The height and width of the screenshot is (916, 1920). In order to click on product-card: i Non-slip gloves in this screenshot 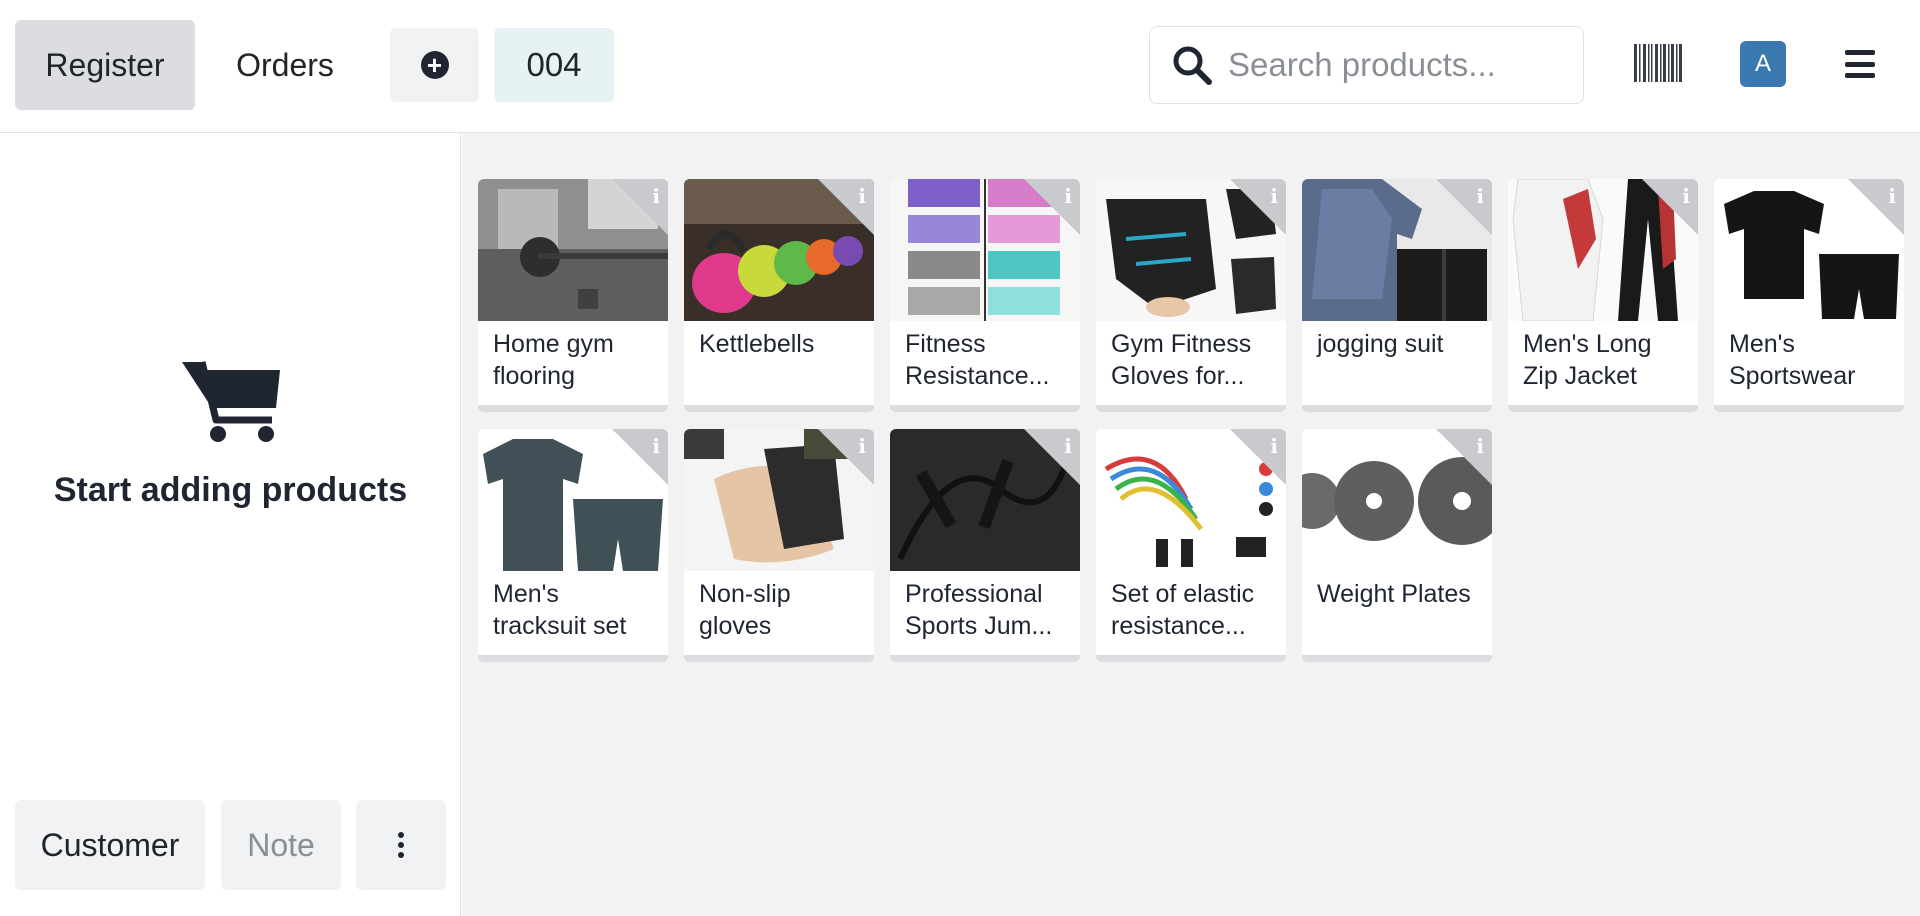, I will do `click(779, 545)`.